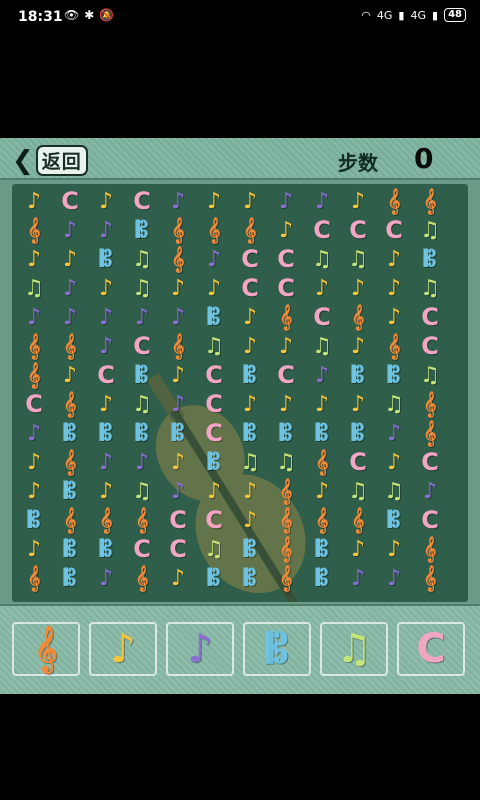 The height and width of the screenshot is (800, 480). What do you see at coordinates (123, 649) in the screenshot?
I see `color-slot-yellow: ♪` at bounding box center [123, 649].